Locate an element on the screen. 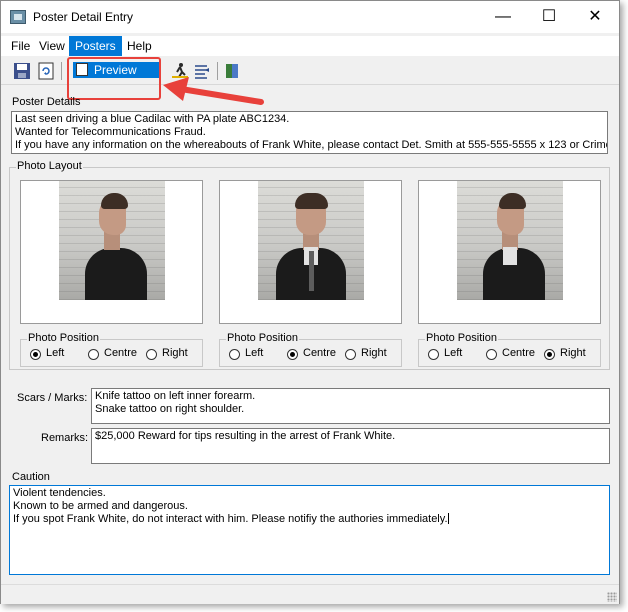  mugshot-photo-profile-right is located at coordinates (509, 240).